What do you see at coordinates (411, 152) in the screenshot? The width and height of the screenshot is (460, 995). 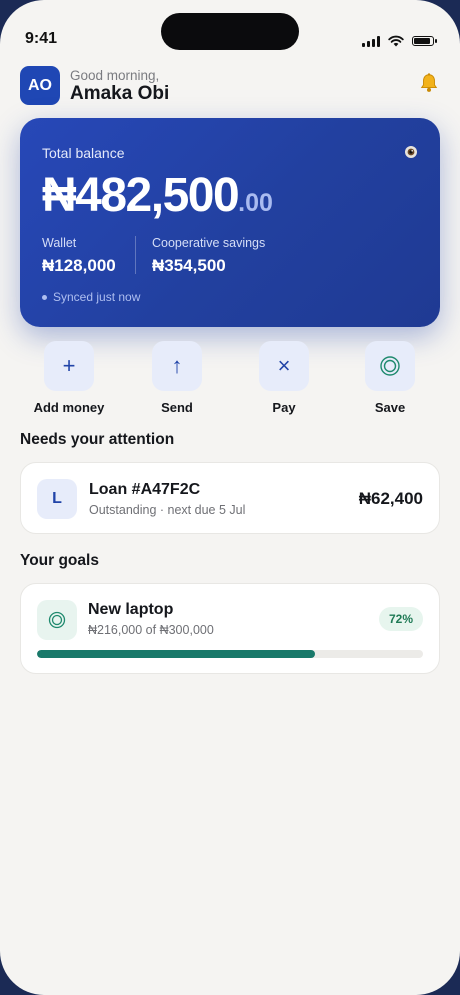 I see `eye-icon` at bounding box center [411, 152].